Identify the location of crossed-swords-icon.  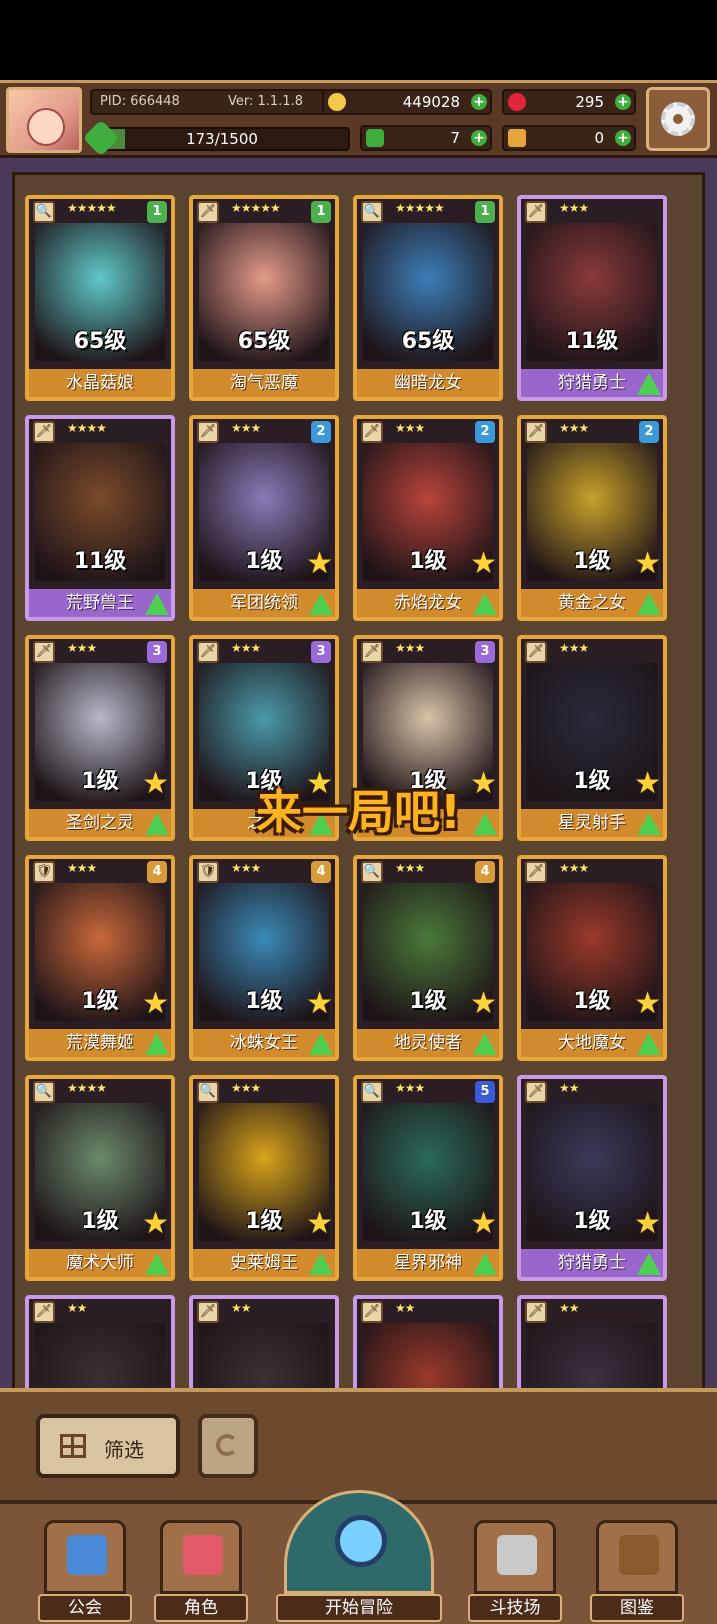
(517, 1555).